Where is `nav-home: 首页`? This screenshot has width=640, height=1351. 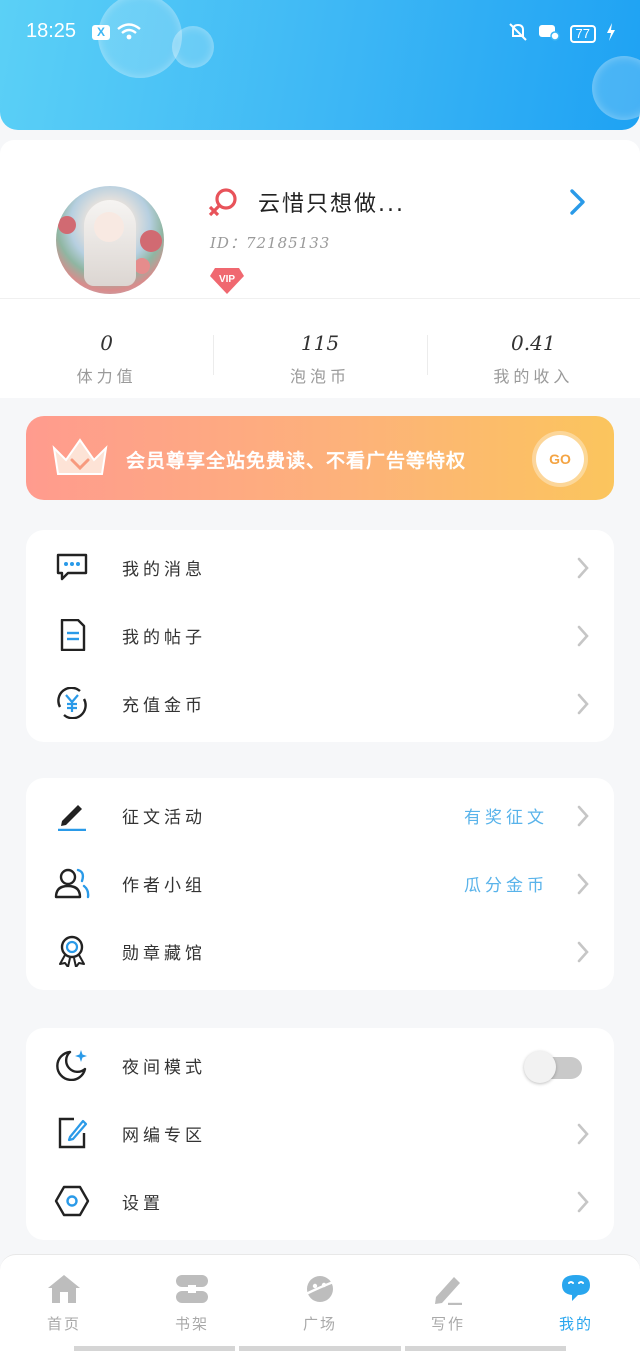 nav-home: 首页 is located at coordinates (64, 1303).